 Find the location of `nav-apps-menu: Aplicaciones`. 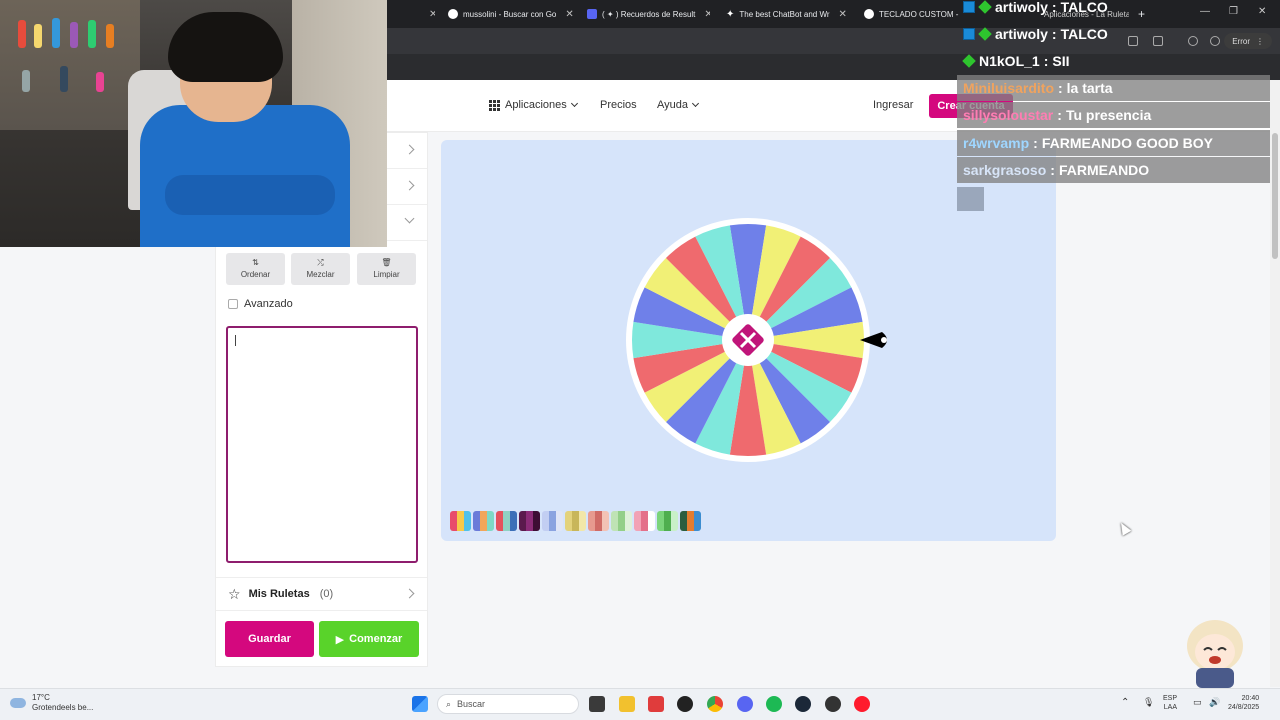

nav-apps-menu: Aplicaciones is located at coordinates (533, 105).